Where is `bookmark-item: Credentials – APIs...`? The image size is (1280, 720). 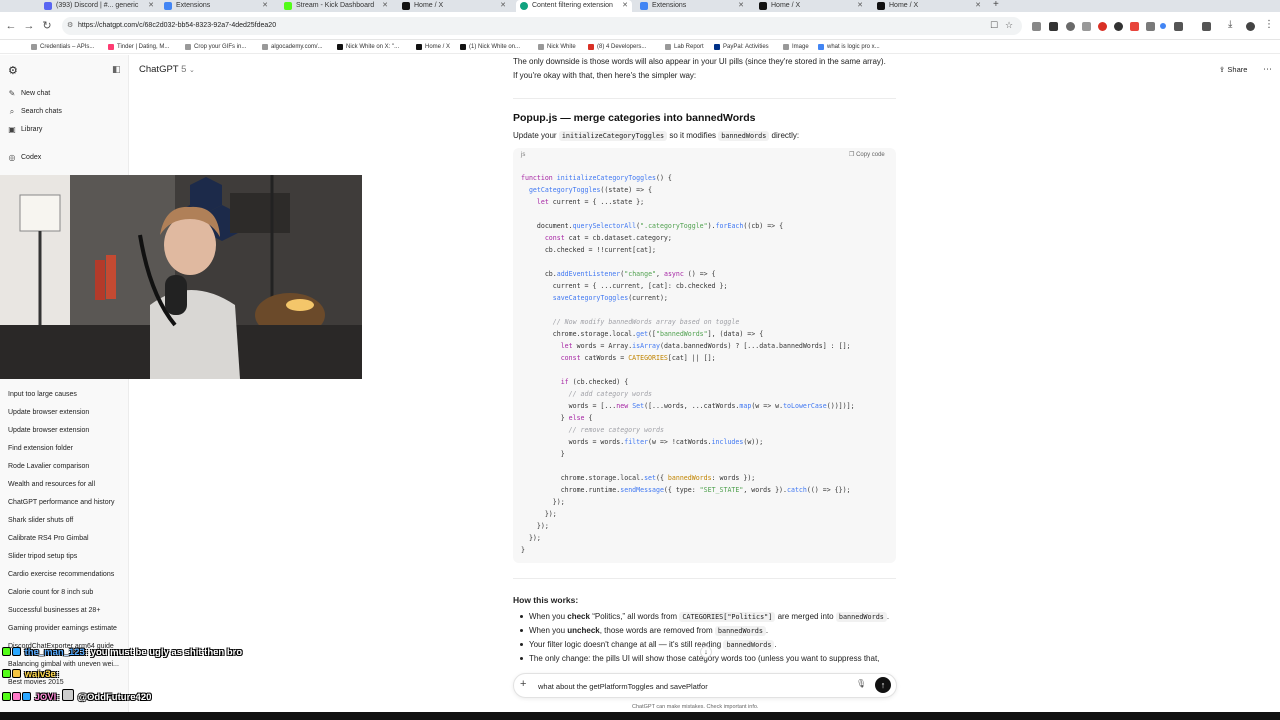 bookmark-item: Credentials – APIs... is located at coordinates (62, 47).